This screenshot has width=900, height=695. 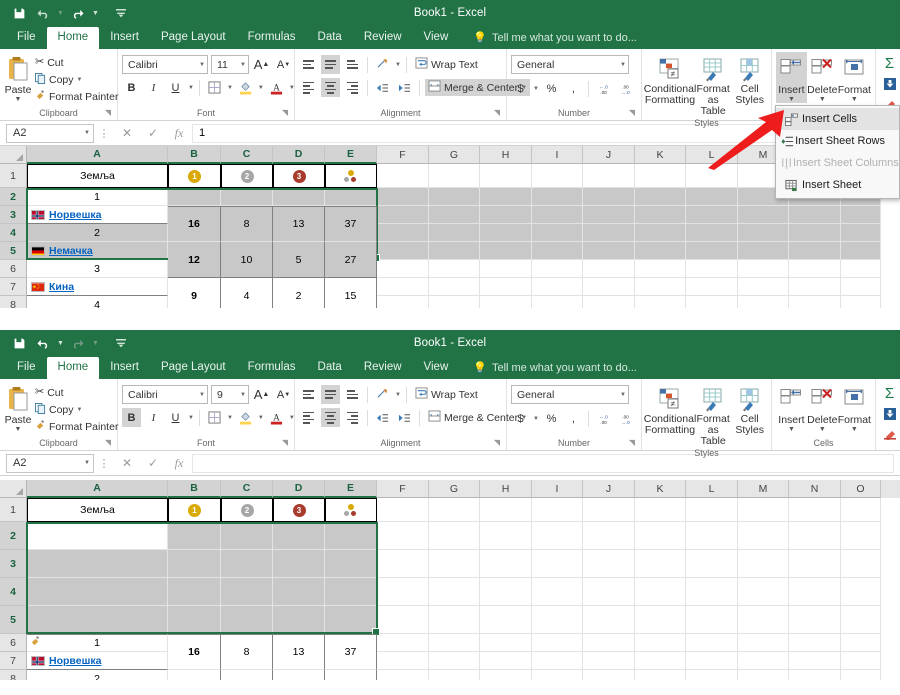 What do you see at coordinates (261, 64) in the screenshot?
I see `increase-font-size-button: A ▲` at bounding box center [261, 64].